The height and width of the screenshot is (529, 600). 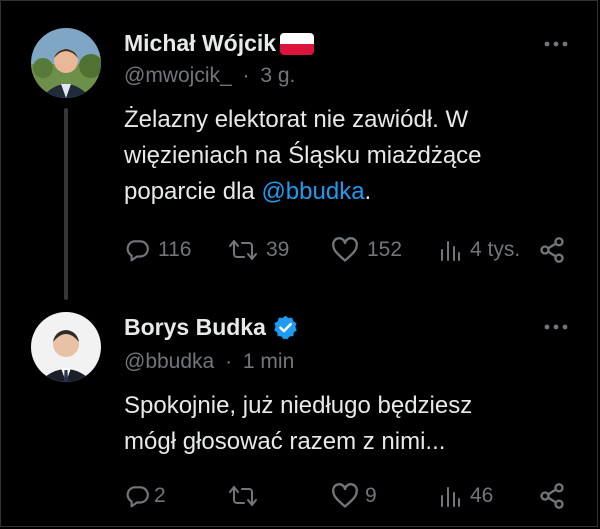 I want to click on author-handle: @bbudka, so click(x=169, y=361).